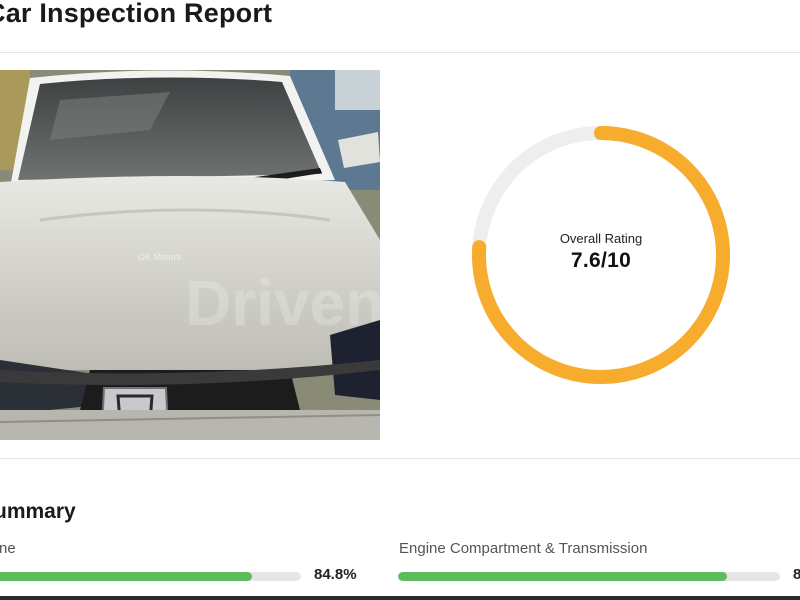 The image size is (800, 600). I want to click on metric-bar-engine-compartment, so click(589, 576).